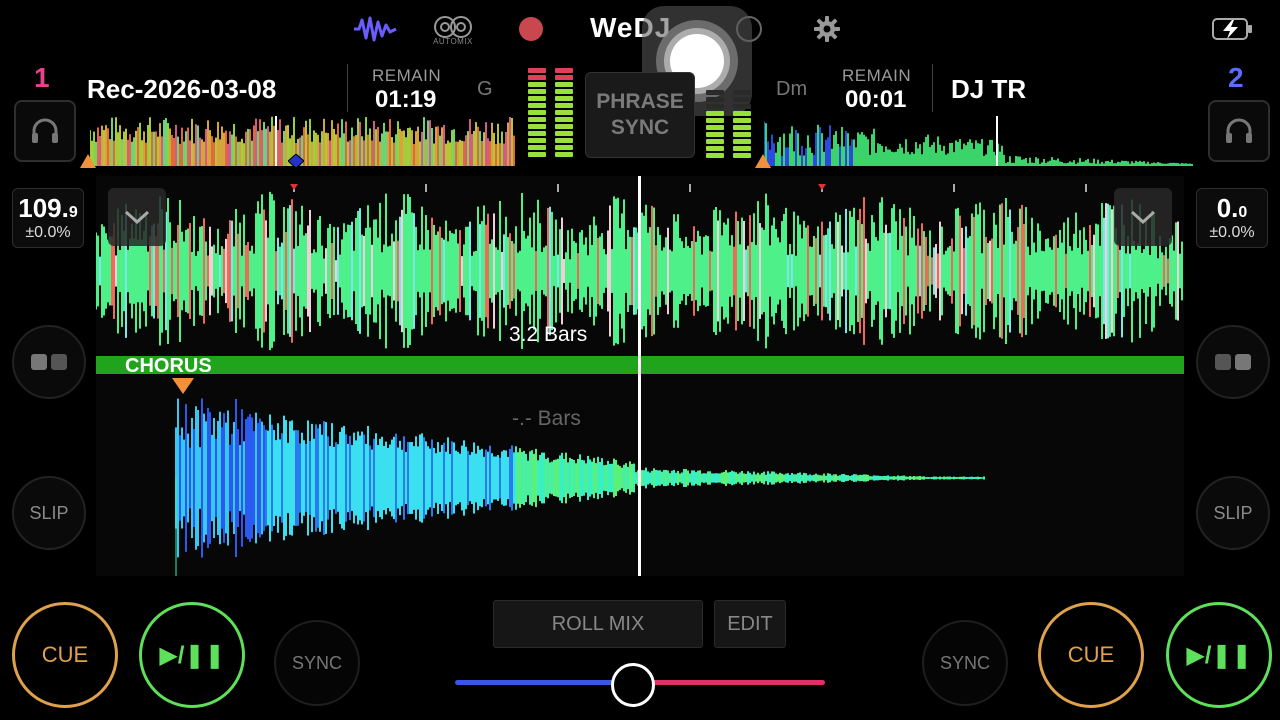 The image size is (1280, 720). Describe the element at coordinates (546, 418) in the screenshot. I see `deck2-bars-to-phrase: -.- Bars` at that location.